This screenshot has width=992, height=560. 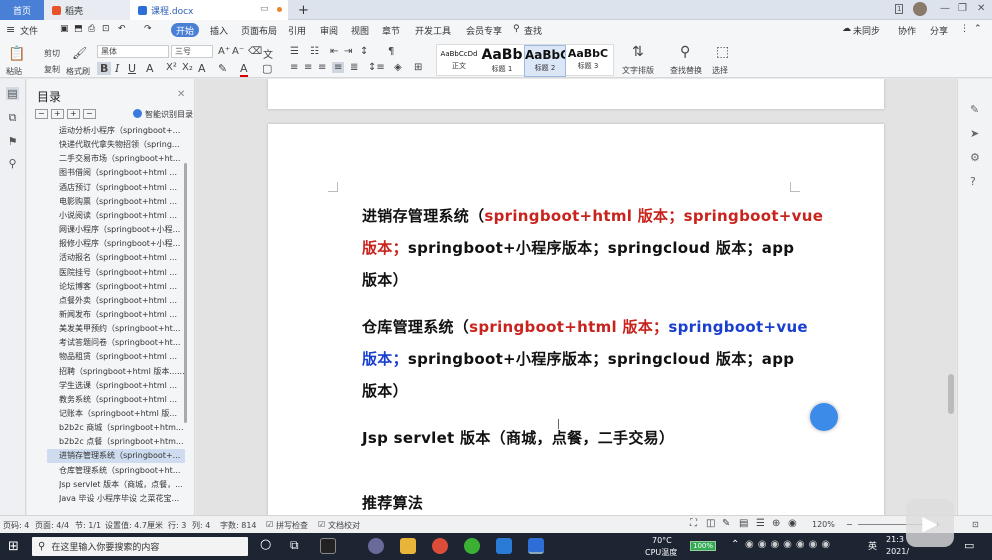 I want to click on undo-icon: ↶, so click(x=122, y=29).